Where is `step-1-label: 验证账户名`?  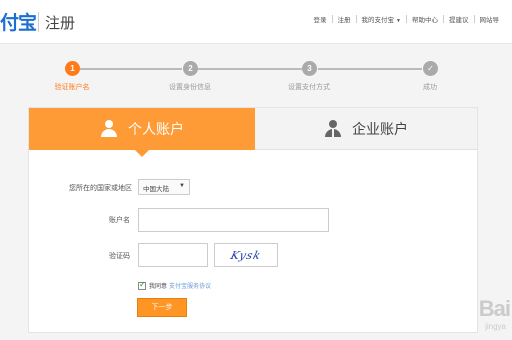
step-1-label: 验证账户名 is located at coordinates (72, 87).